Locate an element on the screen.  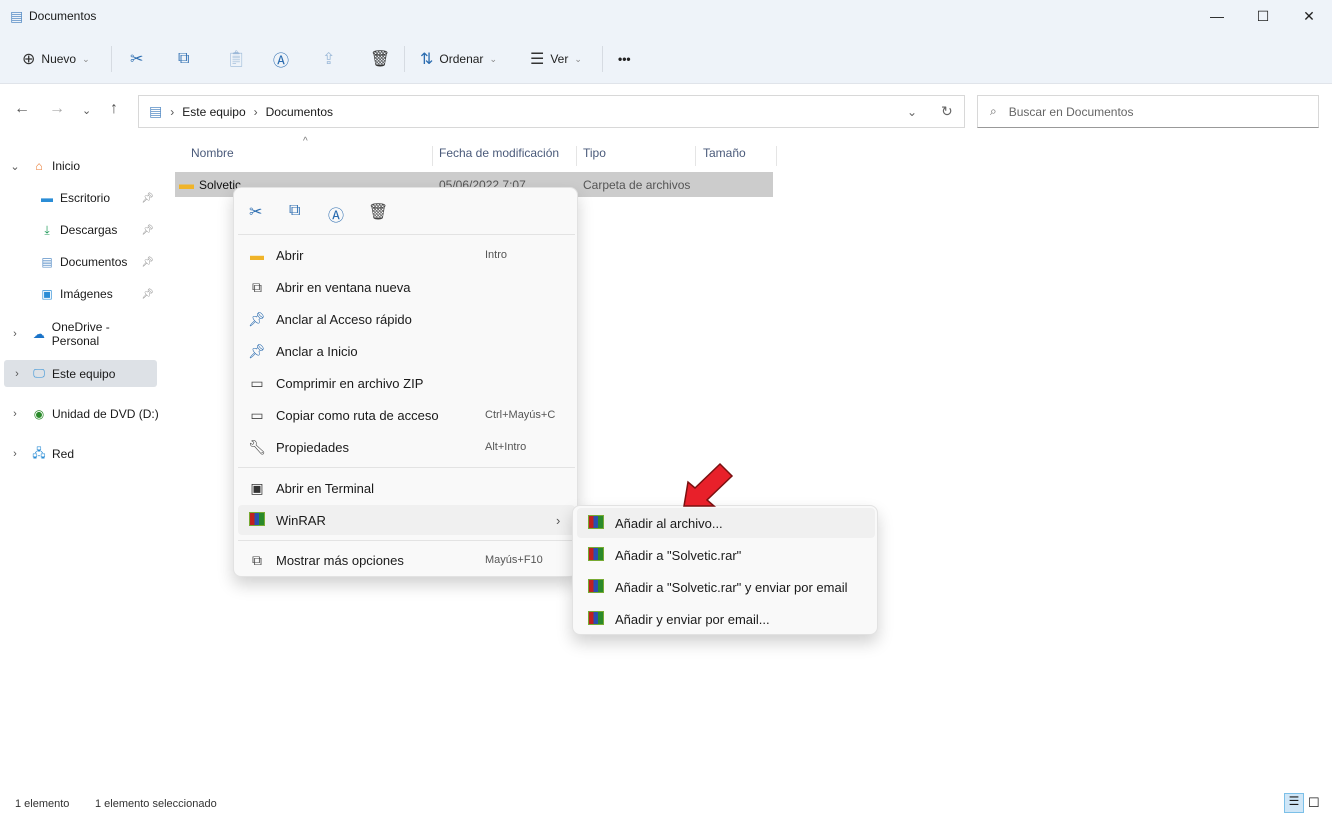
sidebar-item-este-equipo: › 🖵 Este equipo is located at coordinates (80, 373).